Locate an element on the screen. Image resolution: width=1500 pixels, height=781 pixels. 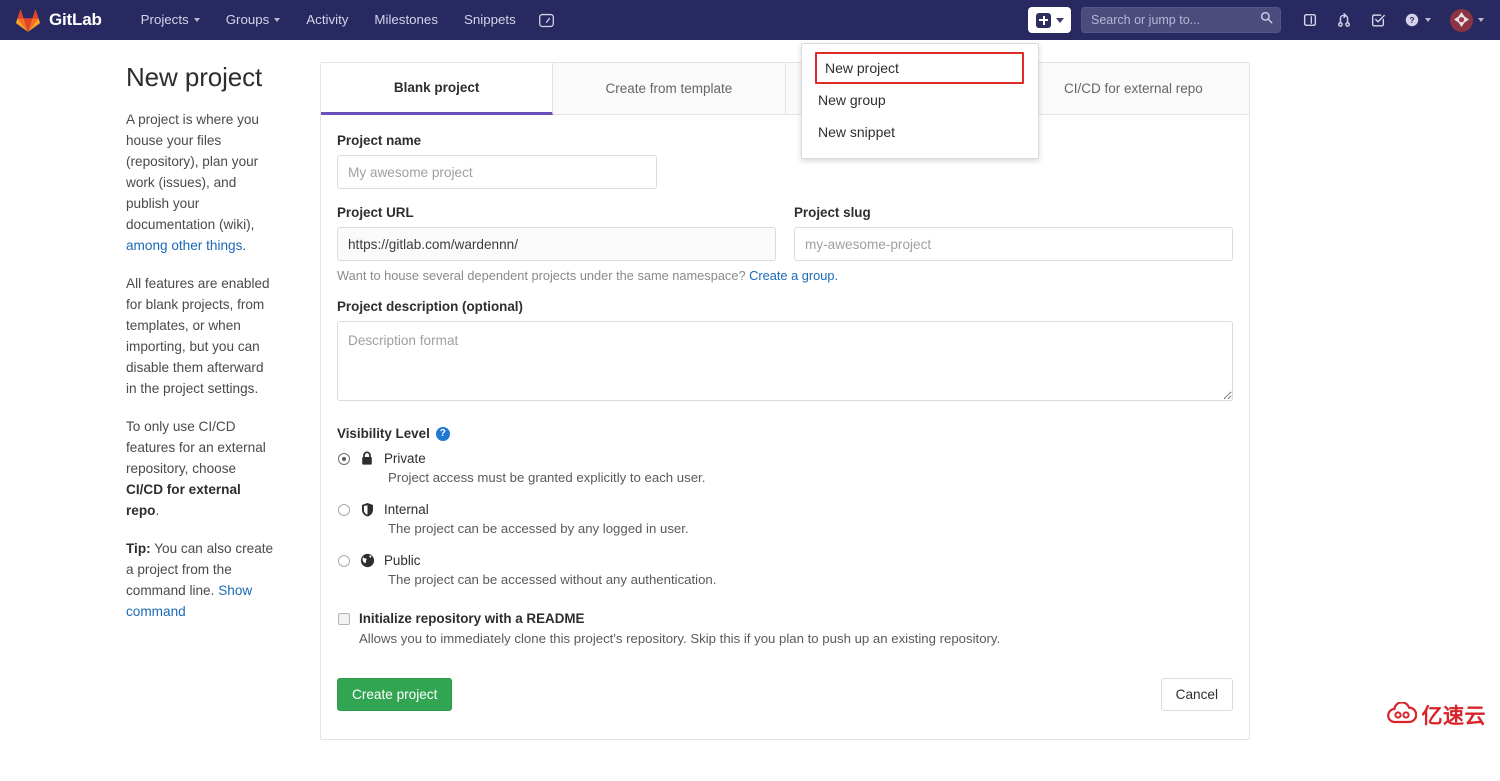
page-title: New project is located at coordinates (194, 77).